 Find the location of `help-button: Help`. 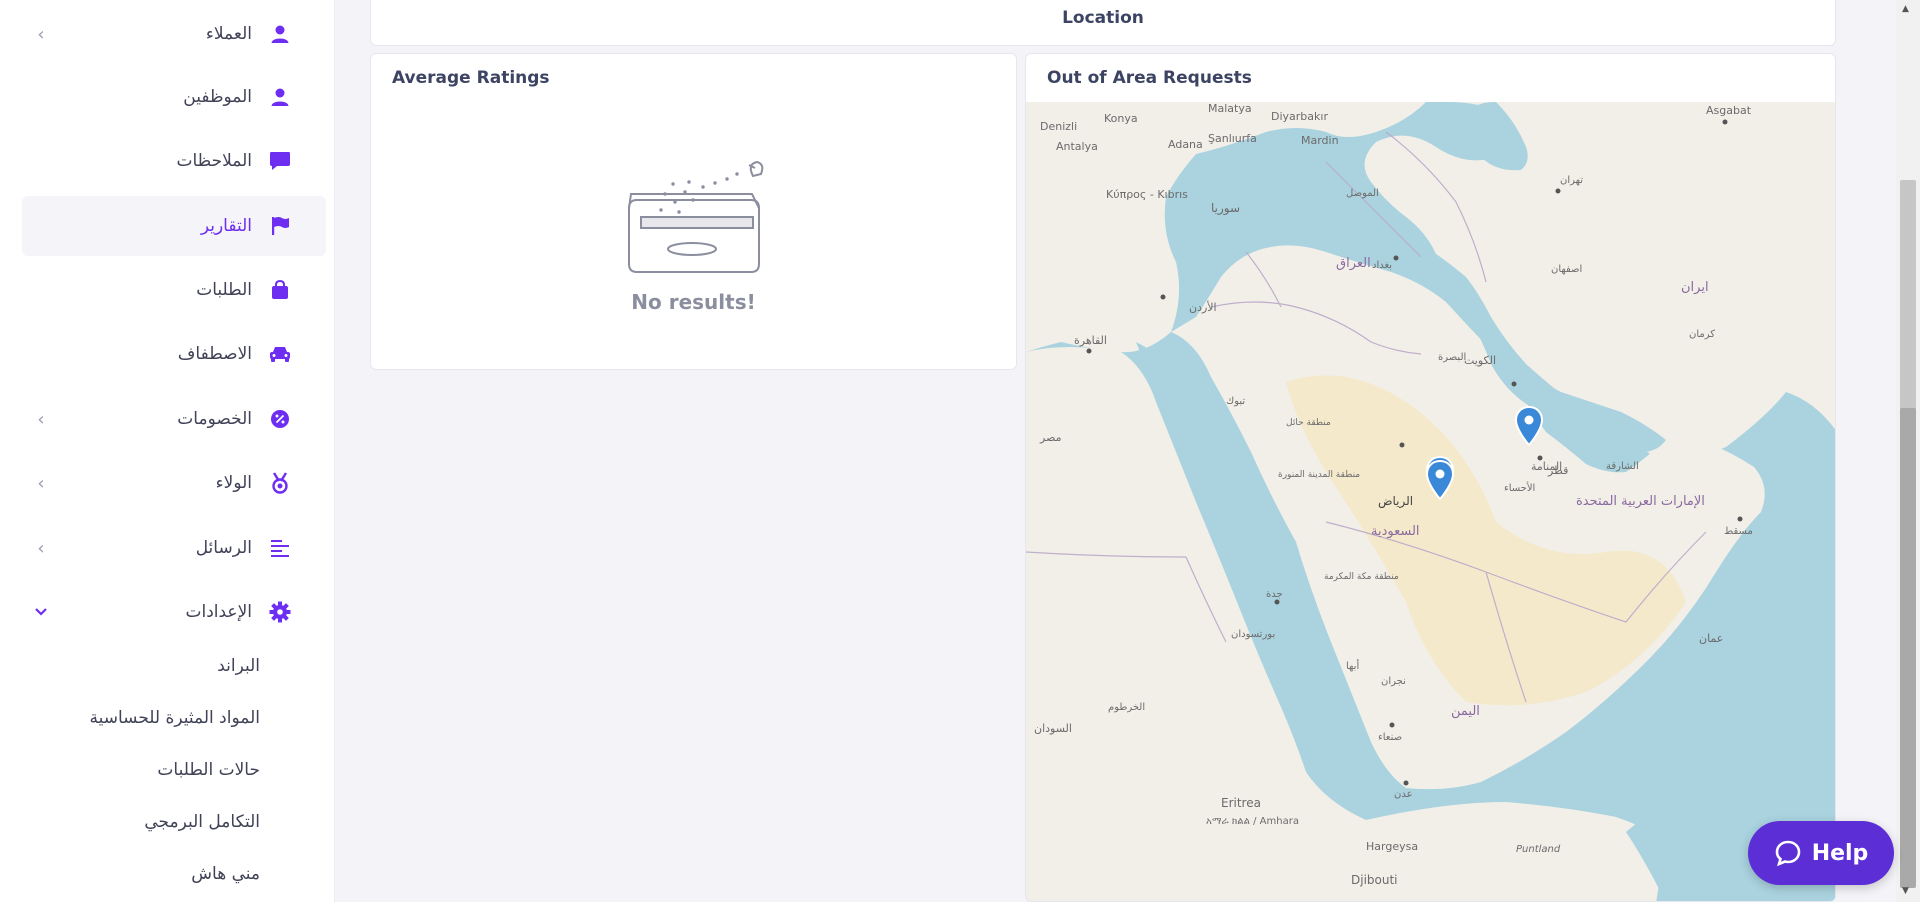

help-button: Help is located at coordinates (1821, 853).